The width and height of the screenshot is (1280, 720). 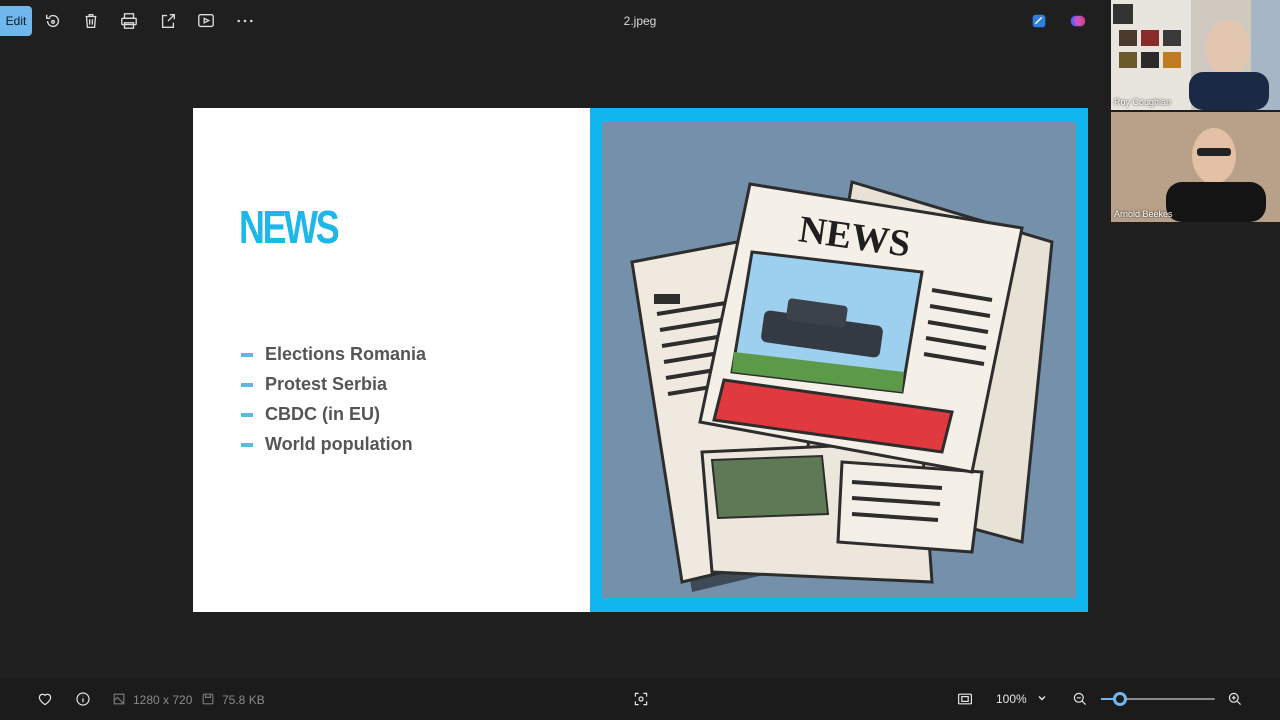 What do you see at coordinates (53, 21) in the screenshot?
I see `rotate-icon` at bounding box center [53, 21].